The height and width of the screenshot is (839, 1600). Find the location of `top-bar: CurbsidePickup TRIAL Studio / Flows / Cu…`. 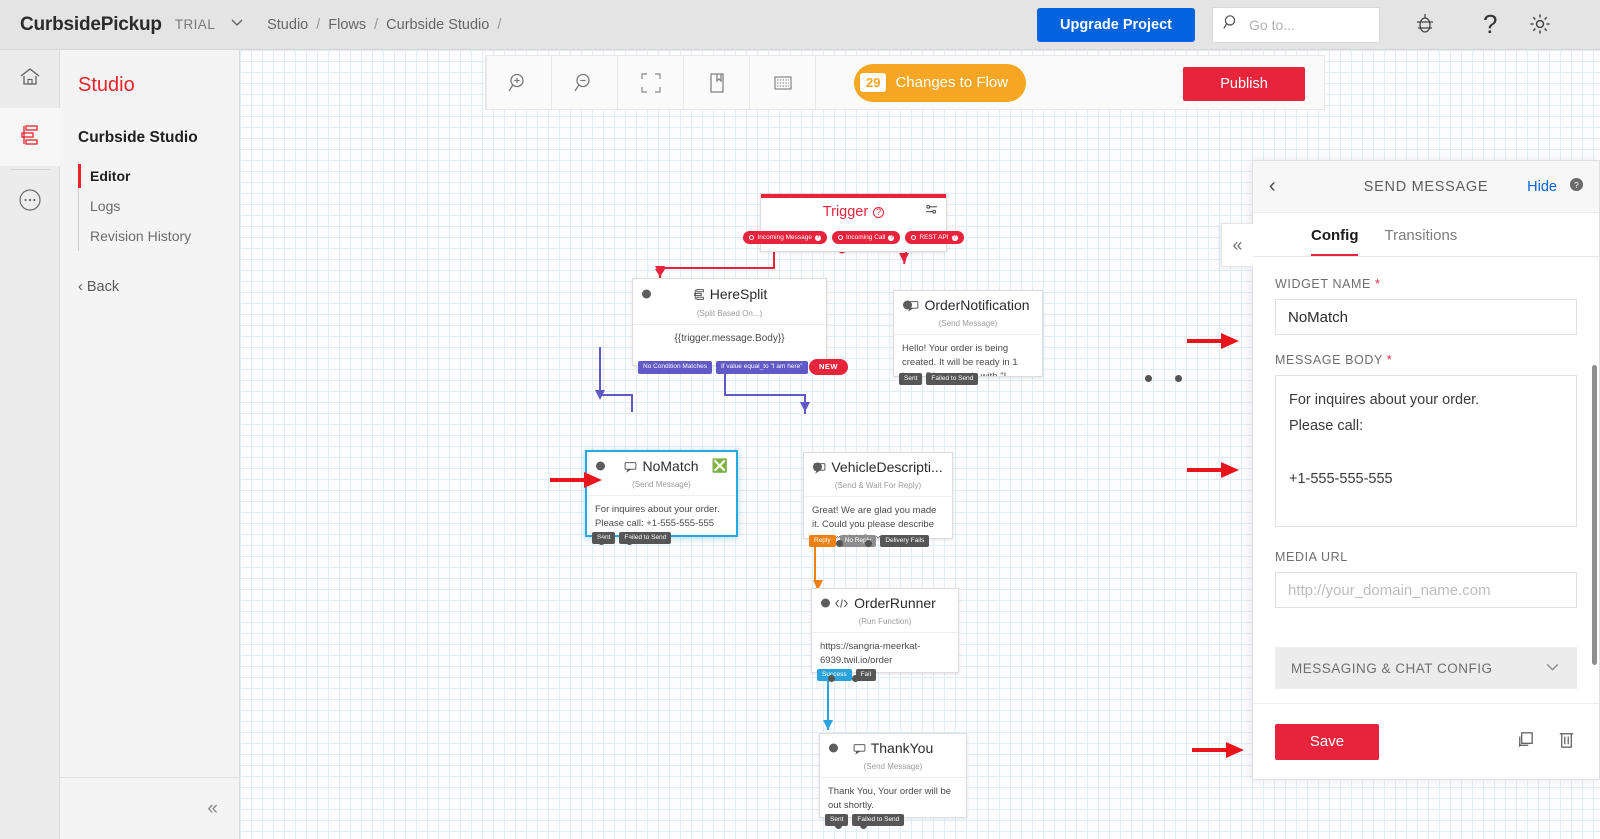

top-bar: CurbsidePickup TRIAL Studio / Flows / Cu… is located at coordinates (800, 25).